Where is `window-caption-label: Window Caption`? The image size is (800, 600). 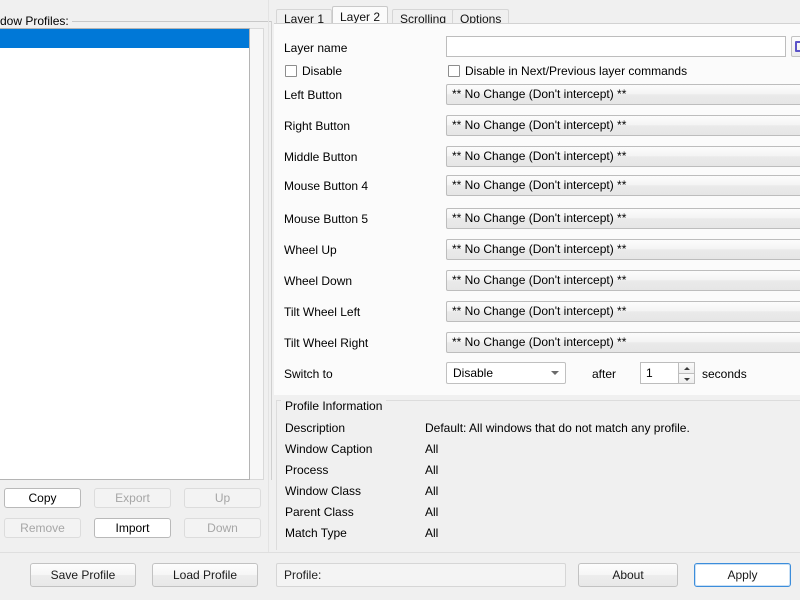
window-caption-label: Window Caption is located at coordinates (329, 449).